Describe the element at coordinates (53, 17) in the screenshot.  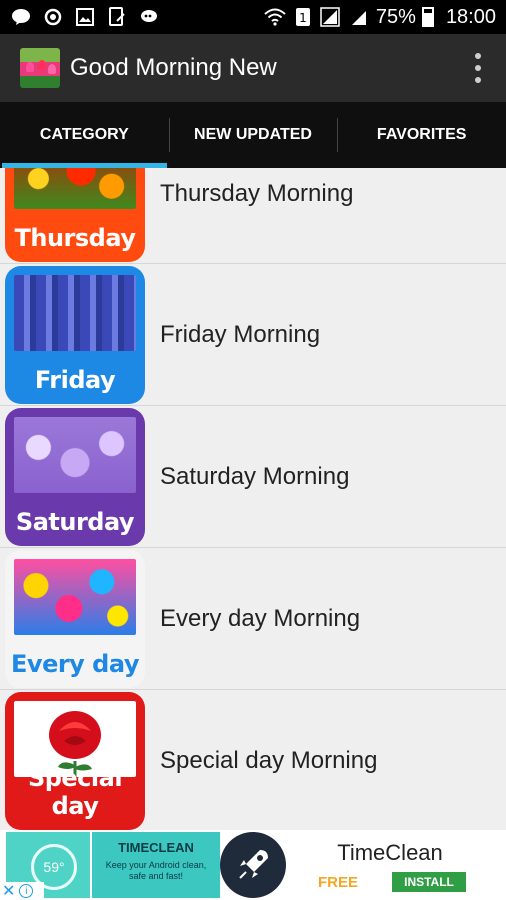
I see `sync-icon` at that location.